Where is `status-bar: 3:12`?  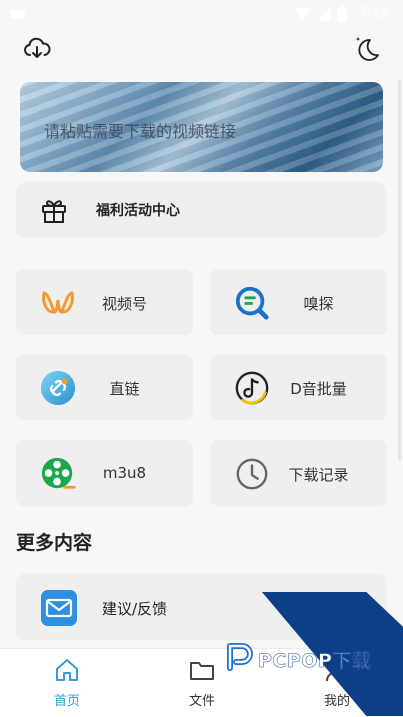 status-bar: 3:12 is located at coordinates (201, 14).